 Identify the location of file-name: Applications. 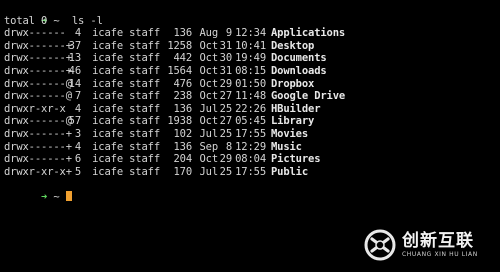
(308, 33).